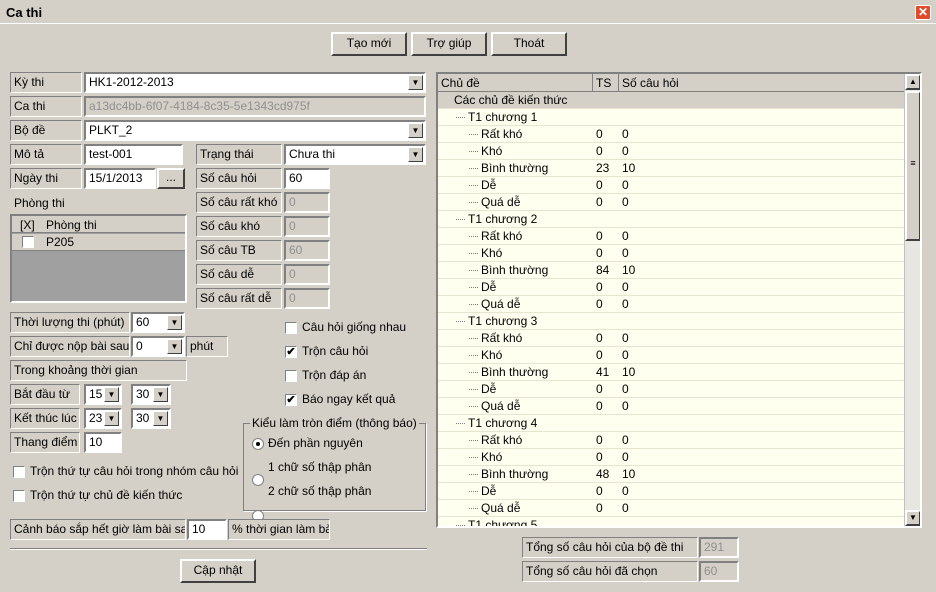 This screenshot has width=936, height=592. I want to click on ky-thi-select: HK1-2012-2013 ▼, so click(255, 82).